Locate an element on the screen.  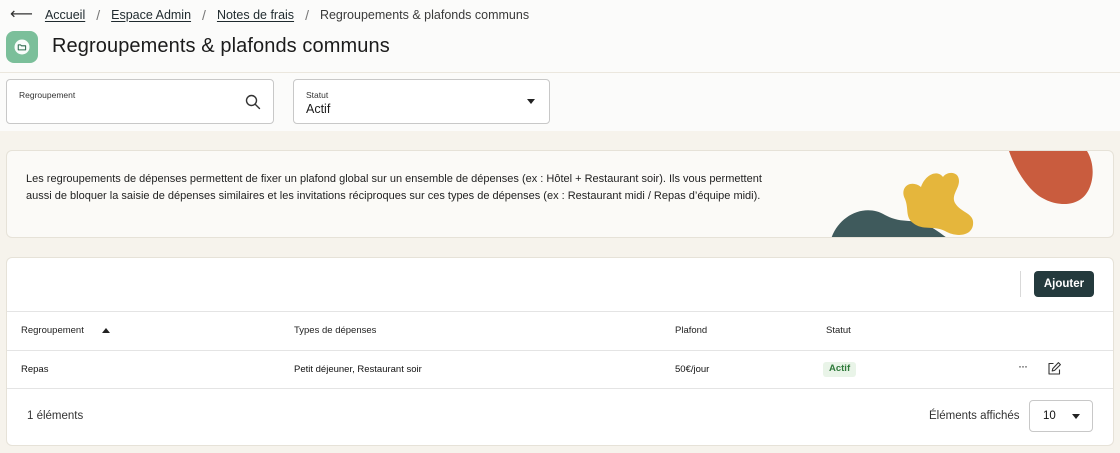
add-button: Ajouter is located at coordinates (1064, 284).